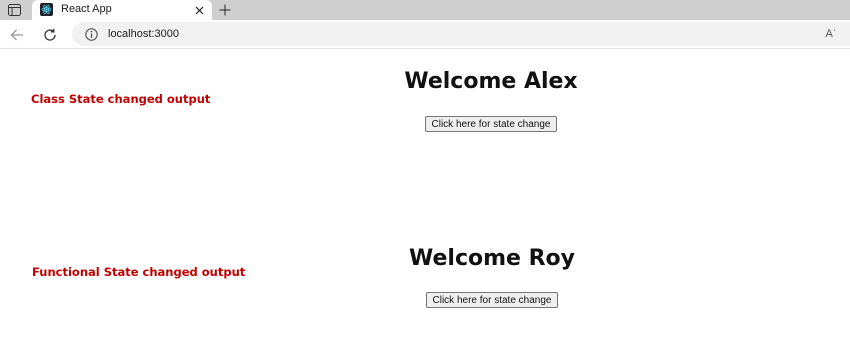  What do you see at coordinates (17, 35) in the screenshot?
I see `back-arrow-icon` at bounding box center [17, 35].